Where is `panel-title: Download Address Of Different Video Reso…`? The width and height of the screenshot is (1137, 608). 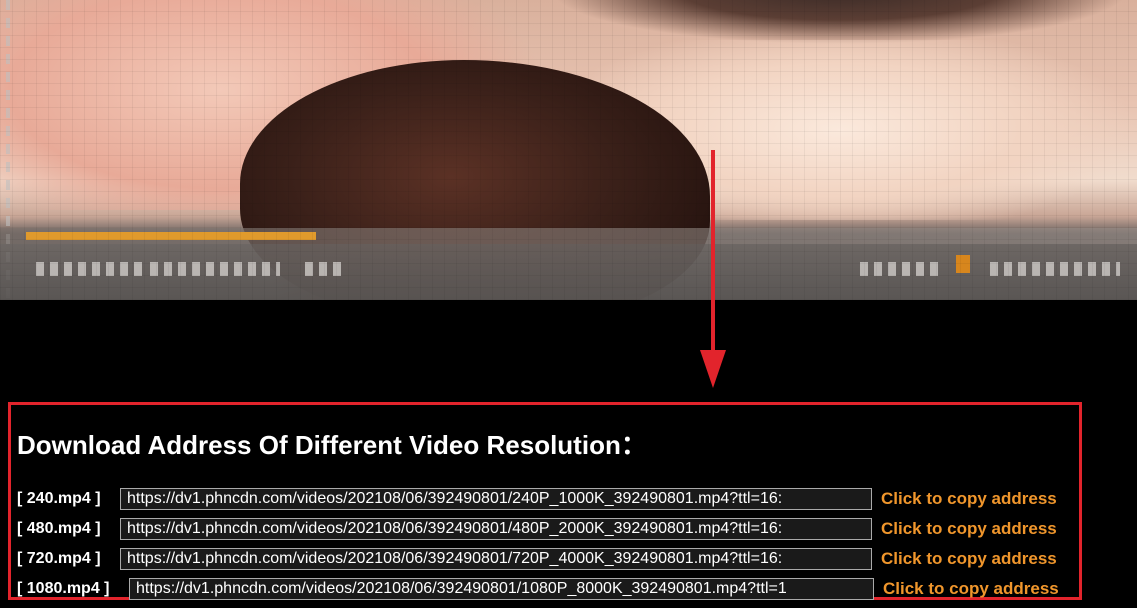 panel-title: Download Address Of Different Video Reso… is located at coordinates (332, 445).